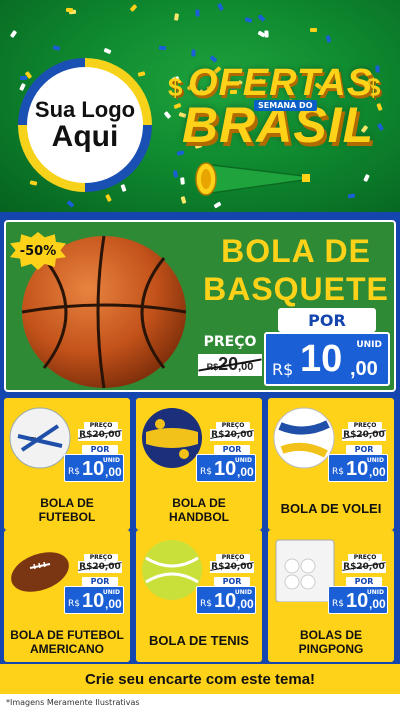 Image resolution: width=400 pixels, height=711 pixels. What do you see at coordinates (67, 642) in the screenshot?
I see `product-name: BOLA DE FUTEBOL AMERICANO` at bounding box center [67, 642].